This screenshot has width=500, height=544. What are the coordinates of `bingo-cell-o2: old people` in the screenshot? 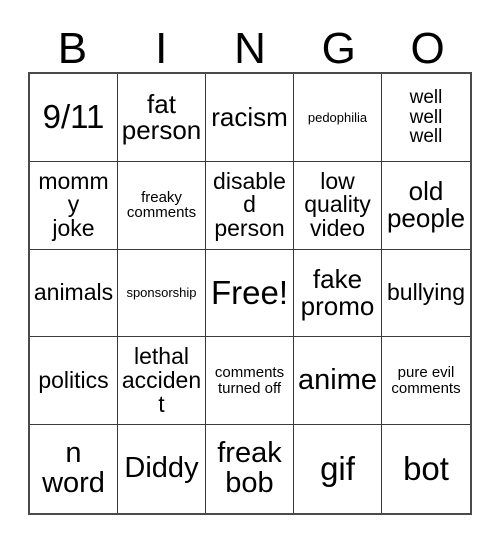 It's located at (426, 205).